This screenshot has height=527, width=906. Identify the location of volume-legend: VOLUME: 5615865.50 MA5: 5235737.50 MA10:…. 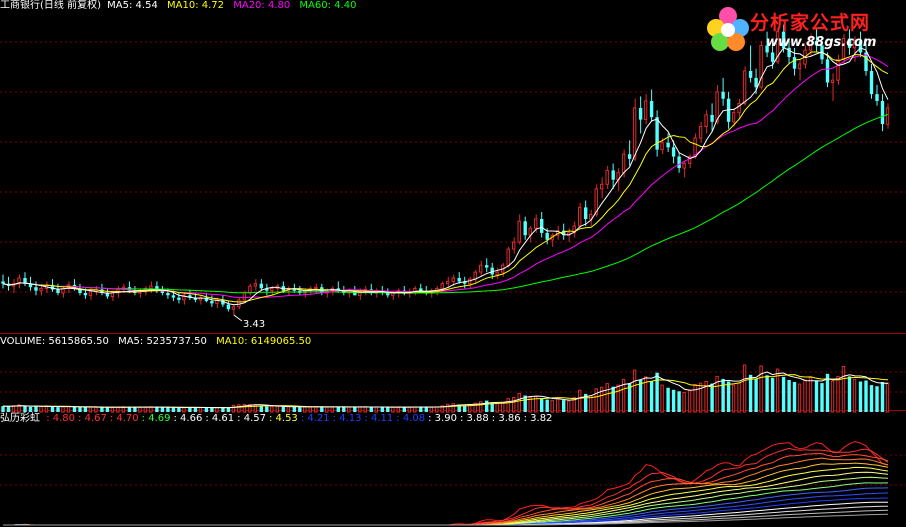
(158, 342).